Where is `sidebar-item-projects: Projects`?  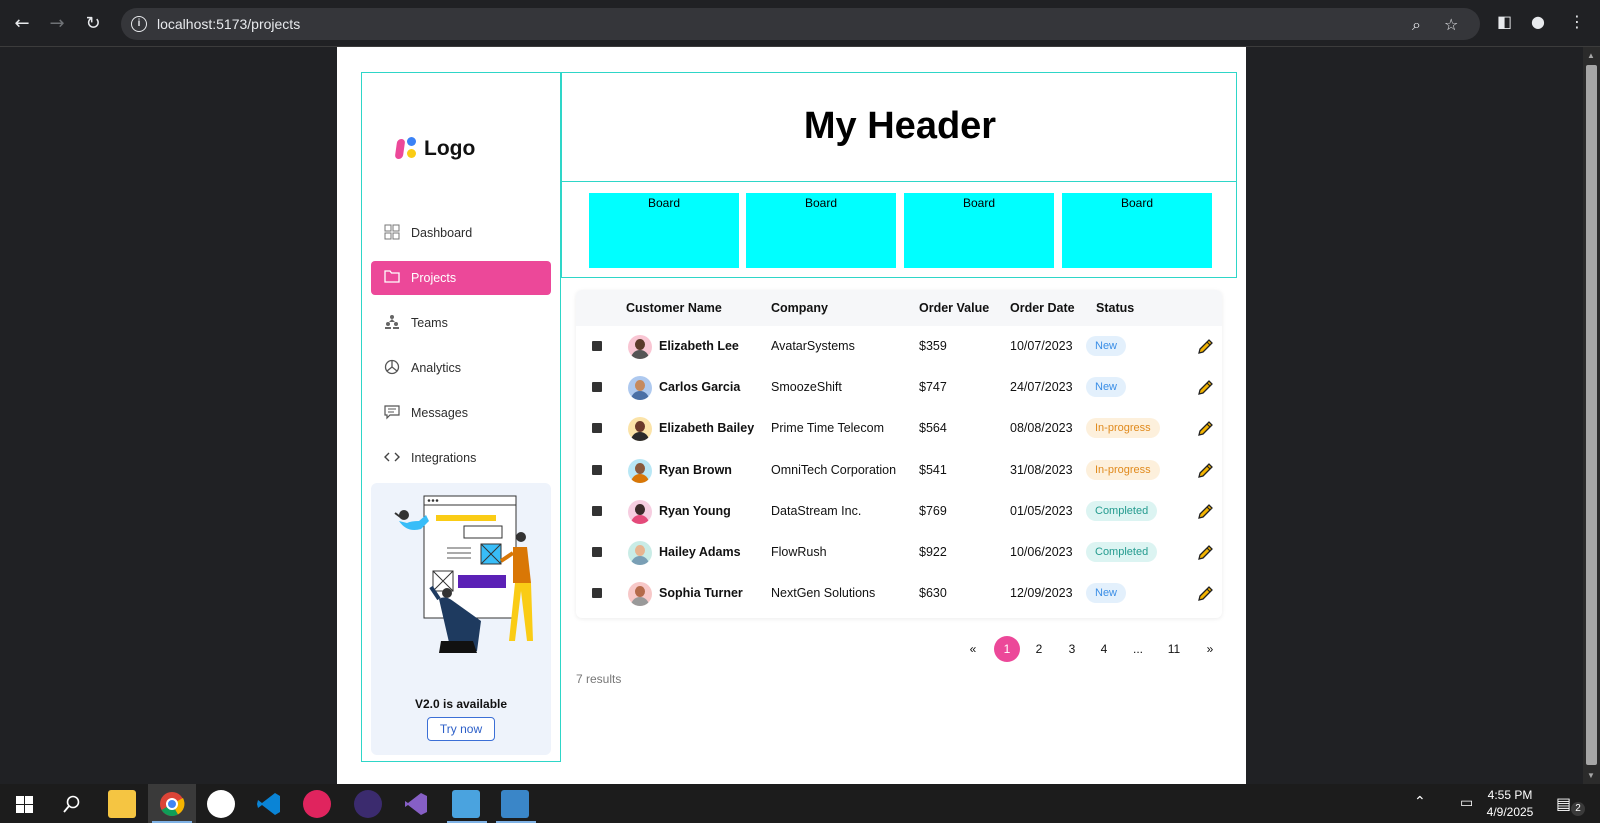 sidebar-item-projects: Projects is located at coordinates (461, 278).